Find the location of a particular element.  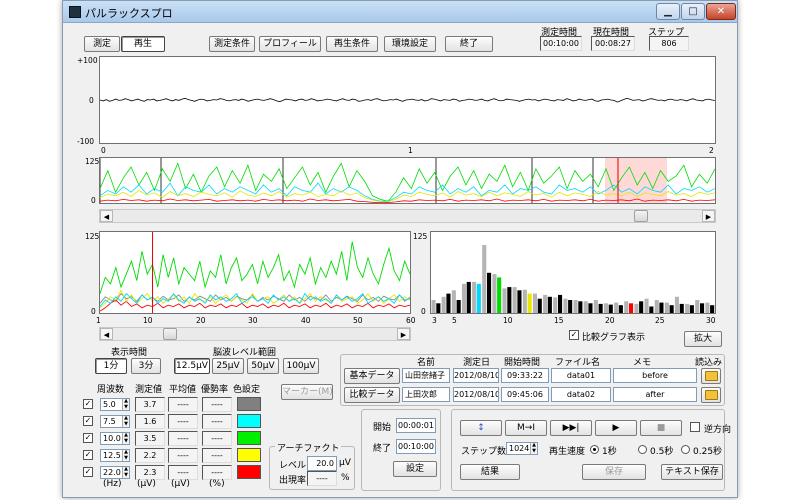

trend-y-bottom: 0 is located at coordinates (93, 311).